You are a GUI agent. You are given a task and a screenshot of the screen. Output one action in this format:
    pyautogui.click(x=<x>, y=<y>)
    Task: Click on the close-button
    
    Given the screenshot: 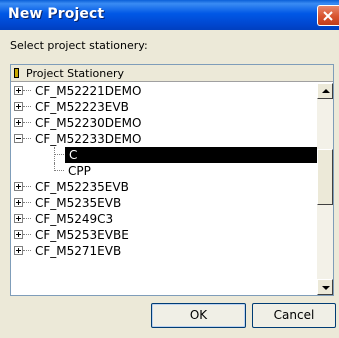 What is the action you would take?
    pyautogui.click(x=328, y=15)
    